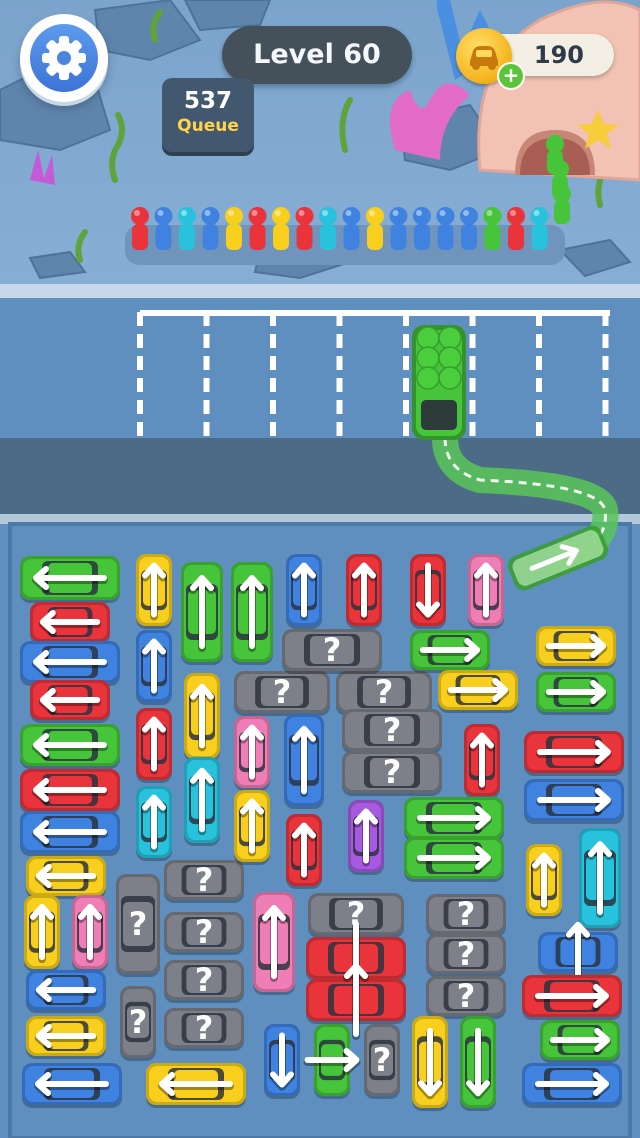 The image size is (640, 1138). Describe the element at coordinates (430, 1063) in the screenshot. I see `car-yellow-down` at that location.